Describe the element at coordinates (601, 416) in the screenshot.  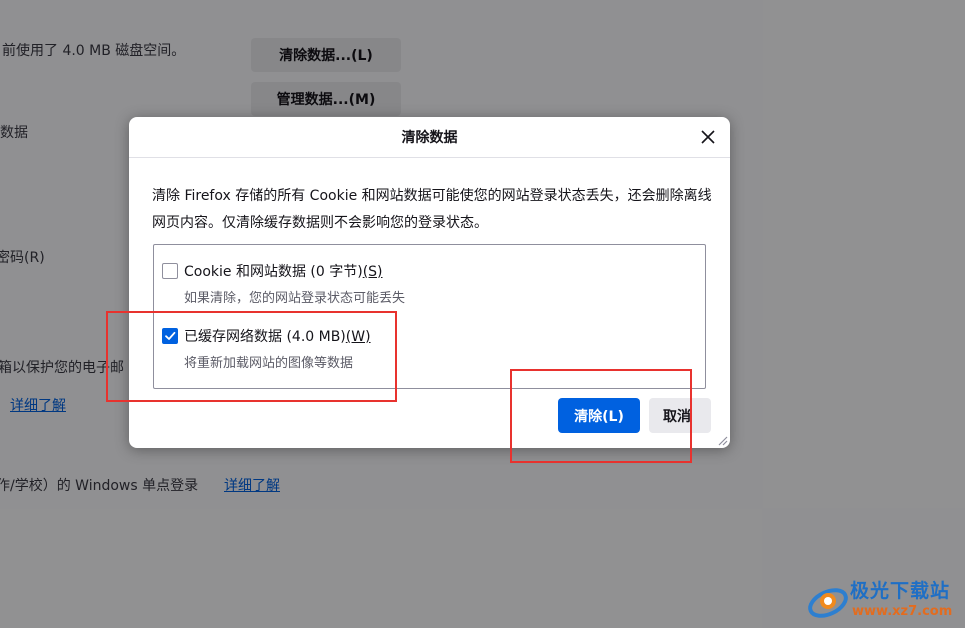
I see `annotation-box-clear-button` at that location.